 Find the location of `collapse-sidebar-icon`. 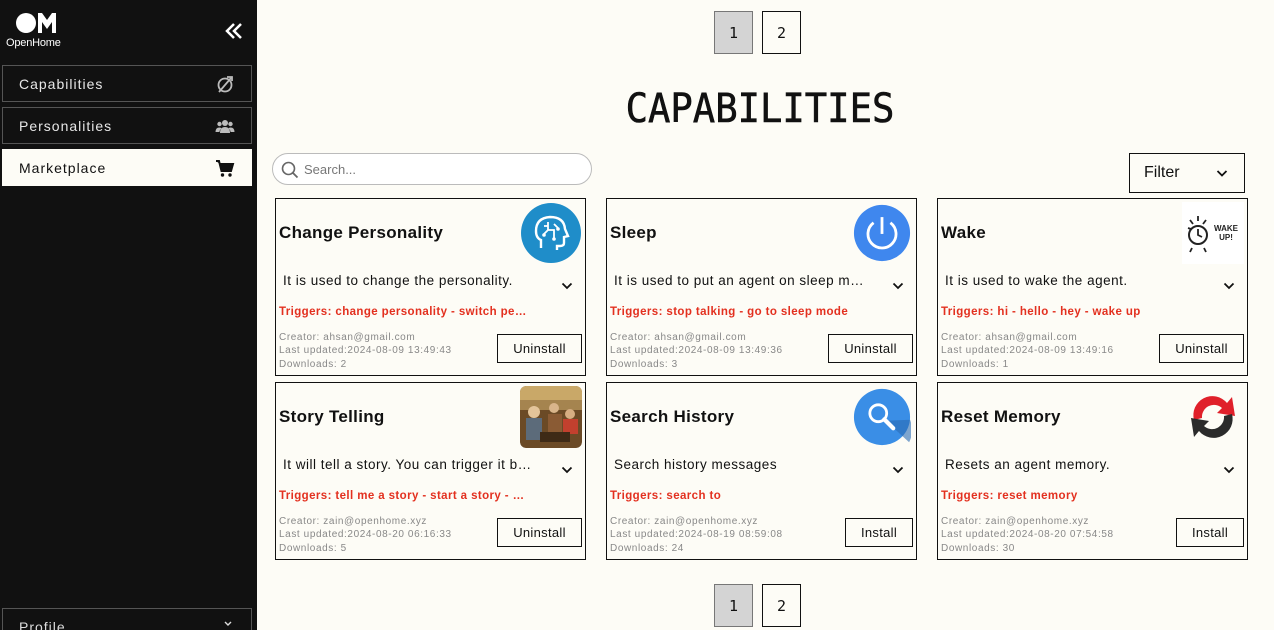

collapse-sidebar-icon is located at coordinates (234, 31).